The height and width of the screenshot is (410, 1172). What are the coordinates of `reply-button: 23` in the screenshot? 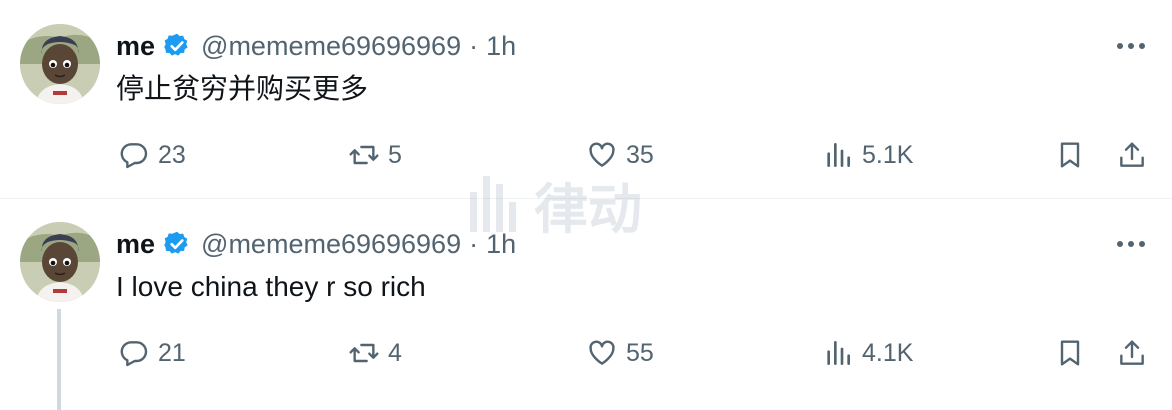 It's located at (152, 155).